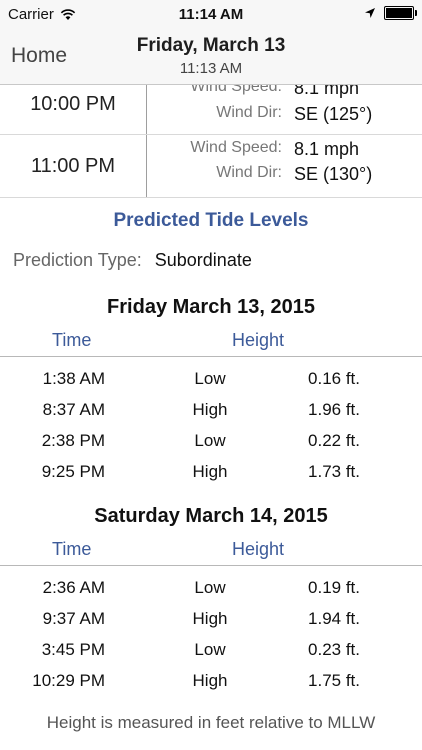 Image resolution: width=422 pixels, height=750 pixels. Describe the element at coordinates (334, 618) in the screenshot. I see `tide-height: 1.94 ft.` at that location.